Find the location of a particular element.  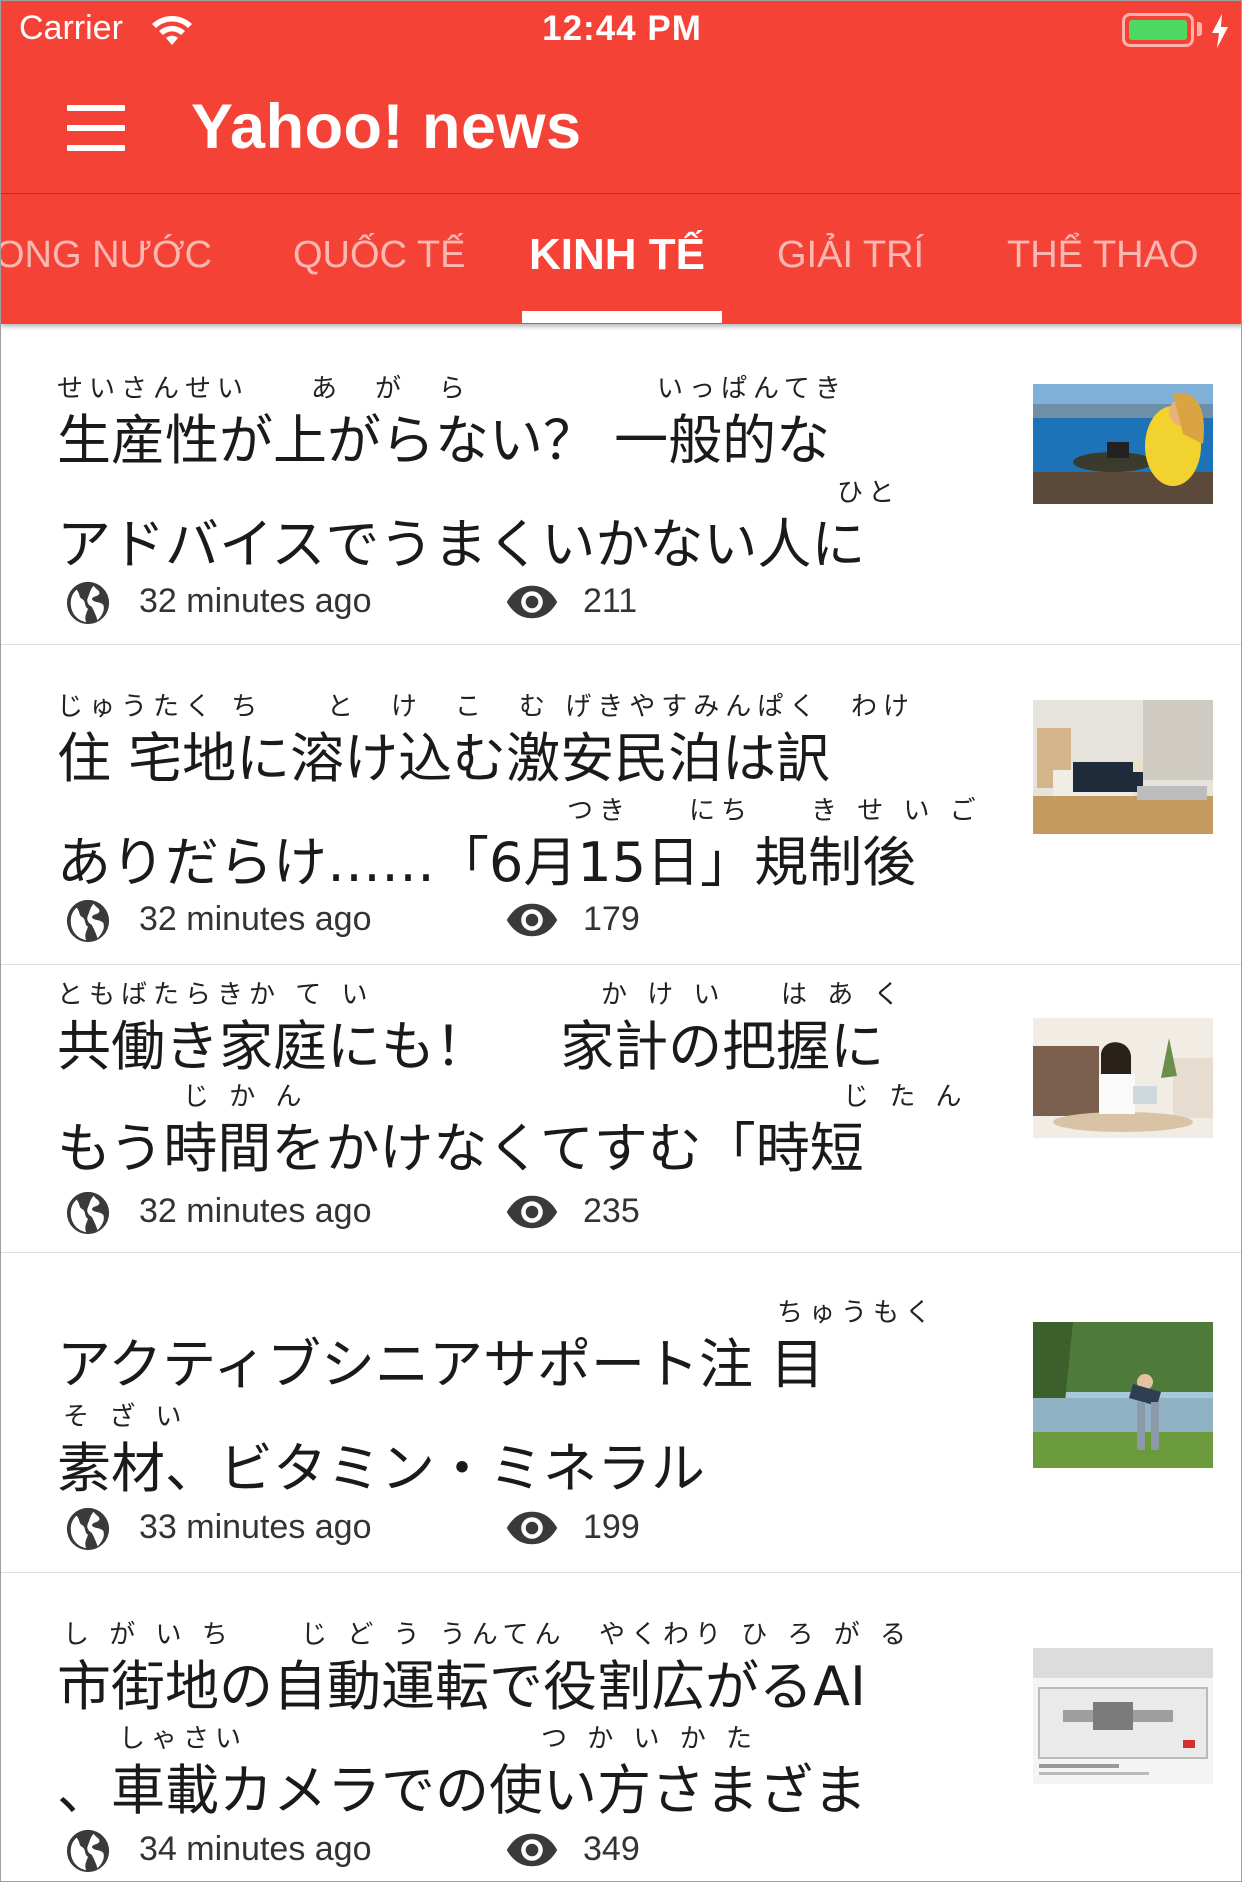

app-title: Yahoo! news is located at coordinates (386, 127).